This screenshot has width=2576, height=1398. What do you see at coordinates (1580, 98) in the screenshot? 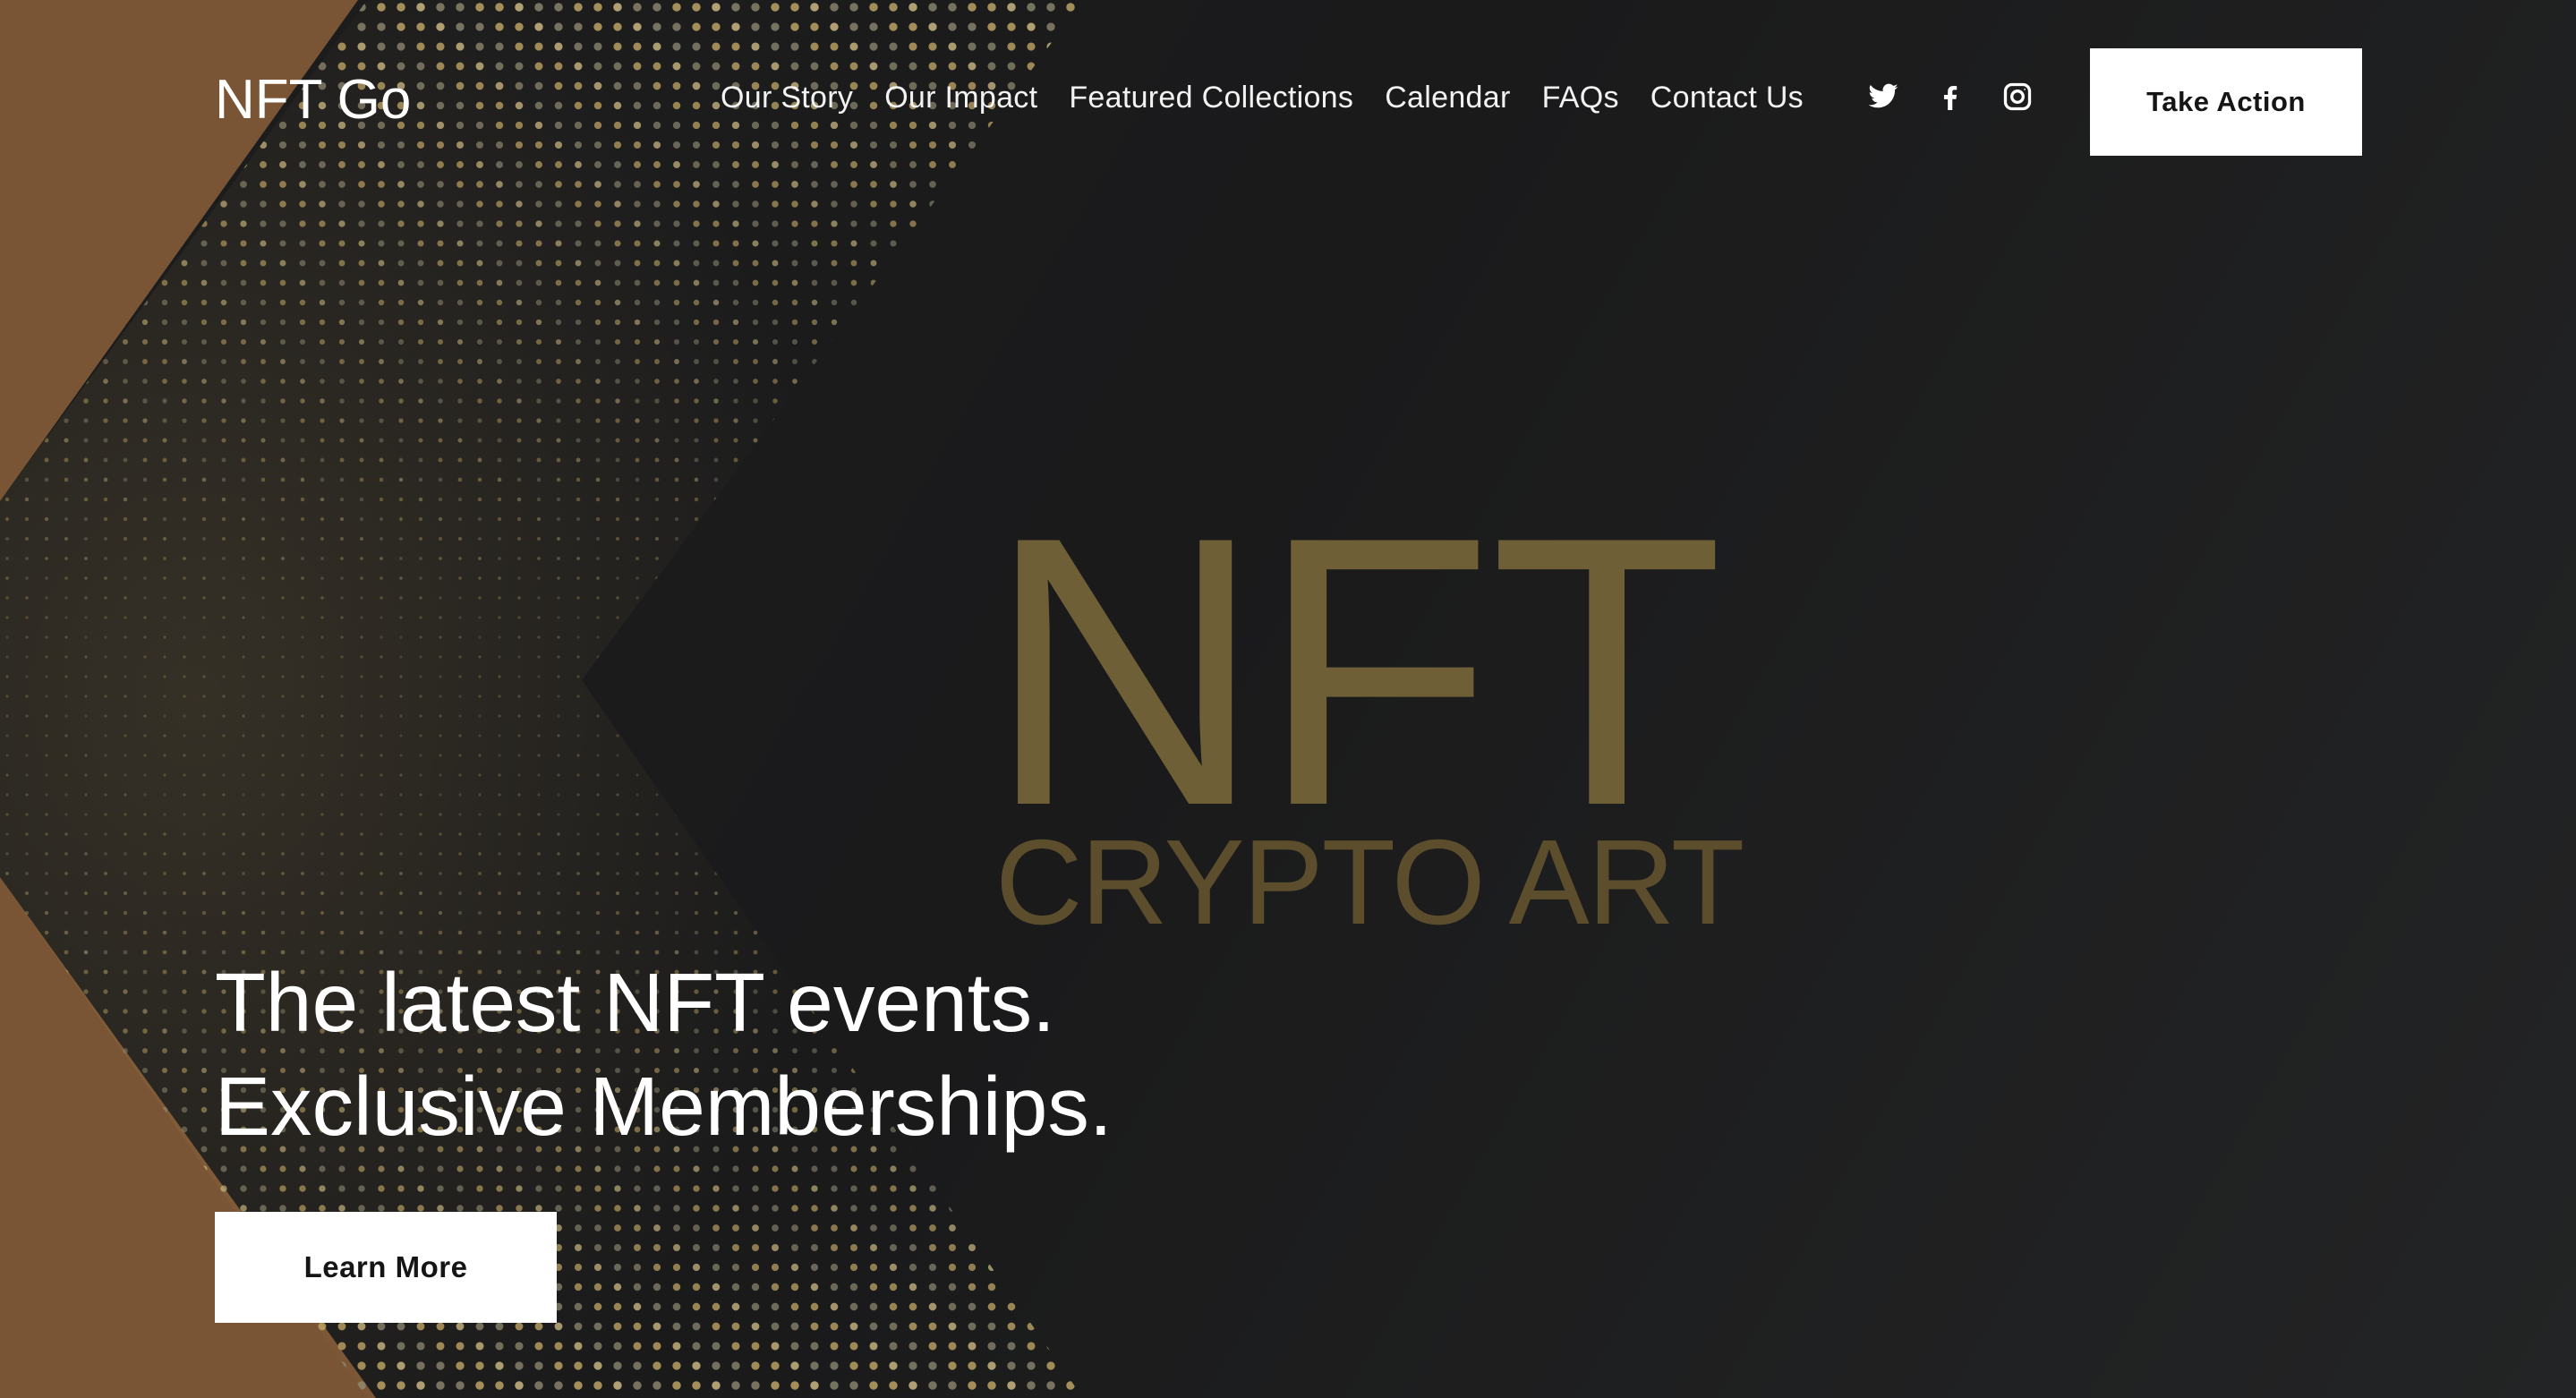
I see `nav-faqs: FAQs` at bounding box center [1580, 98].